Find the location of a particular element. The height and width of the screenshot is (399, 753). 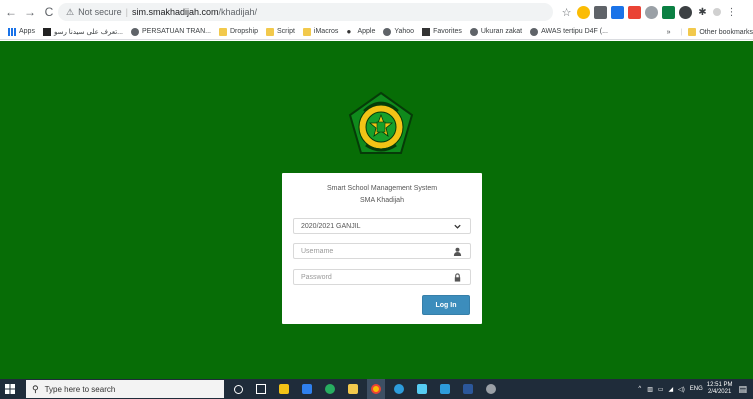

url-path: /khadijah/ is located at coordinates (238, 12).